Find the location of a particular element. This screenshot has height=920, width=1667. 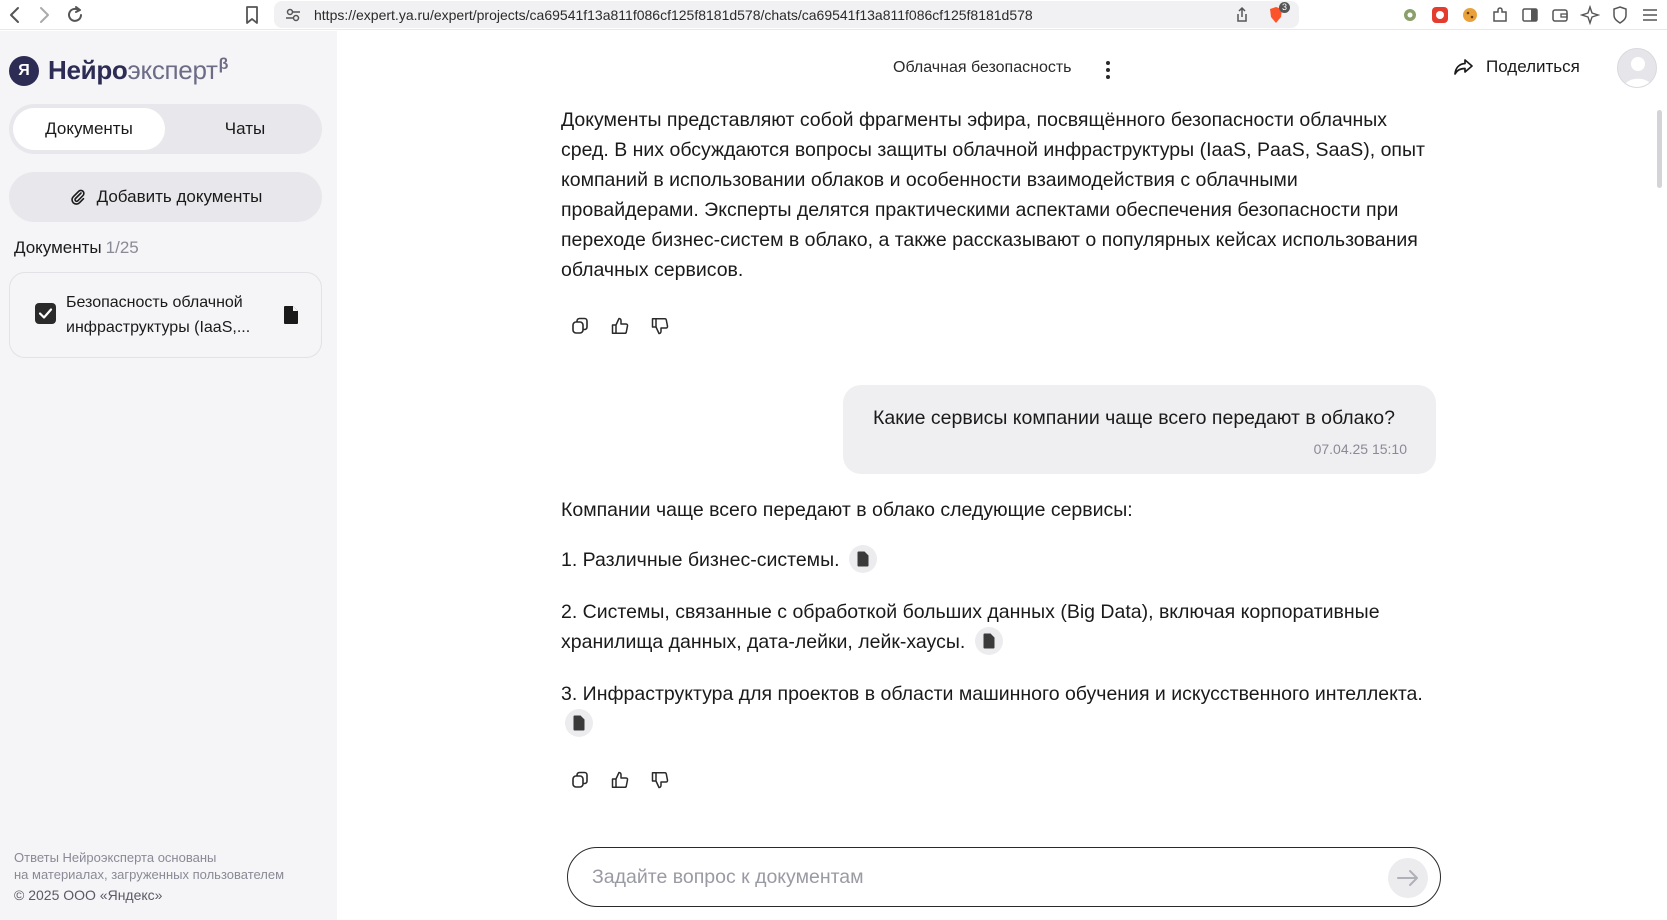

vpn-shield-icon is located at coordinates (1620, 15).